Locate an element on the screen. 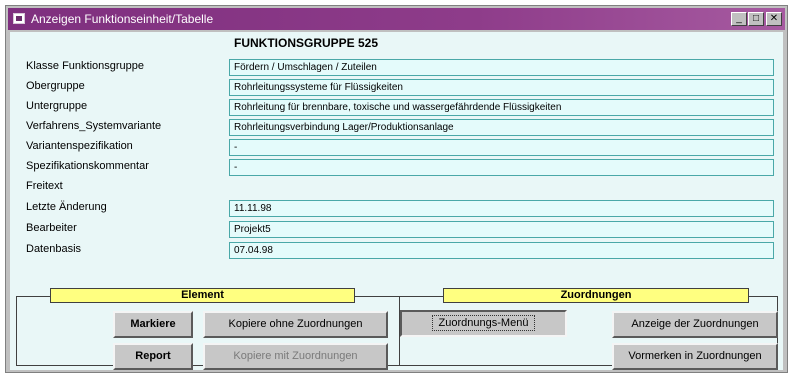 The image size is (793, 378). report-button: Report is located at coordinates (153, 356).